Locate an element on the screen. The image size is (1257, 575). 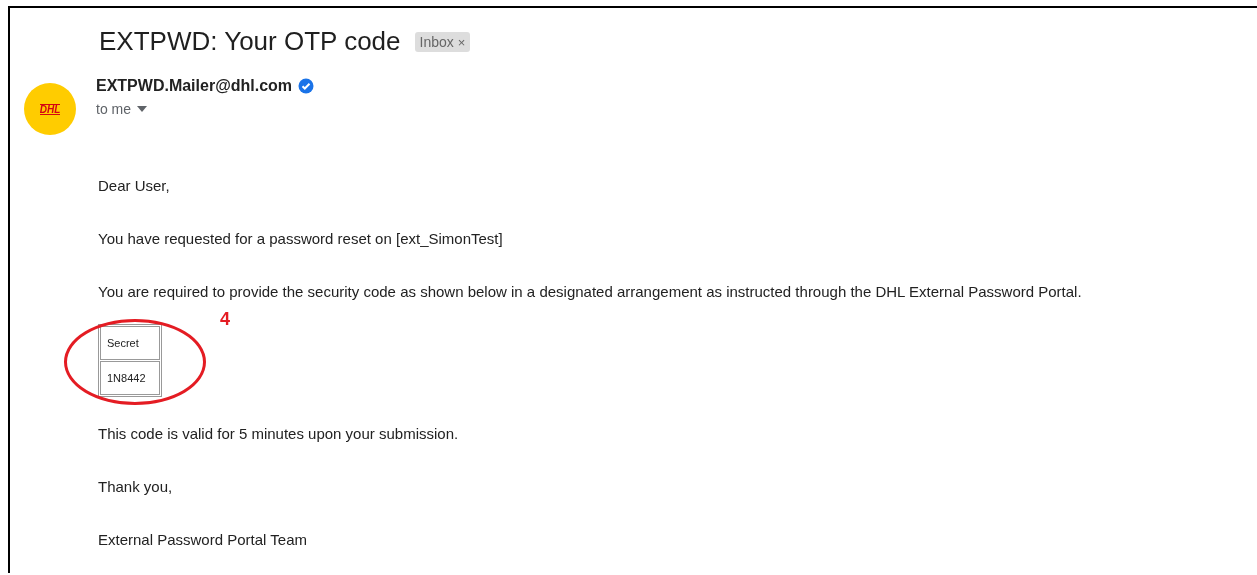
table-cell: Secret is located at coordinates (130, 343).